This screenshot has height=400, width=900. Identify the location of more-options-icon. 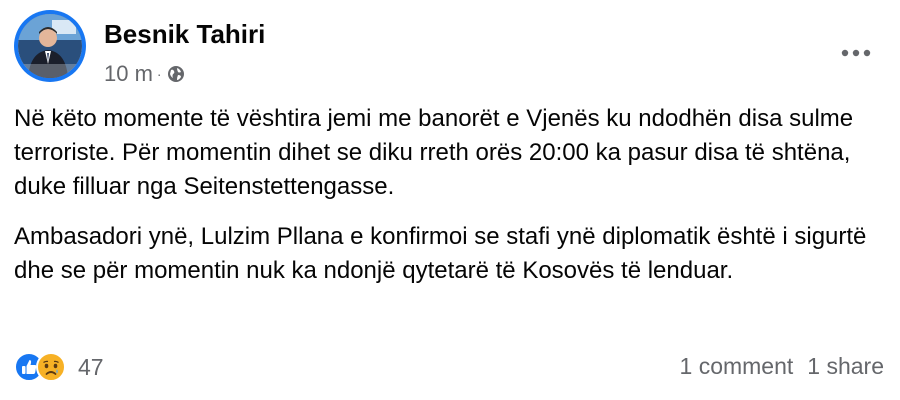
(856, 53).